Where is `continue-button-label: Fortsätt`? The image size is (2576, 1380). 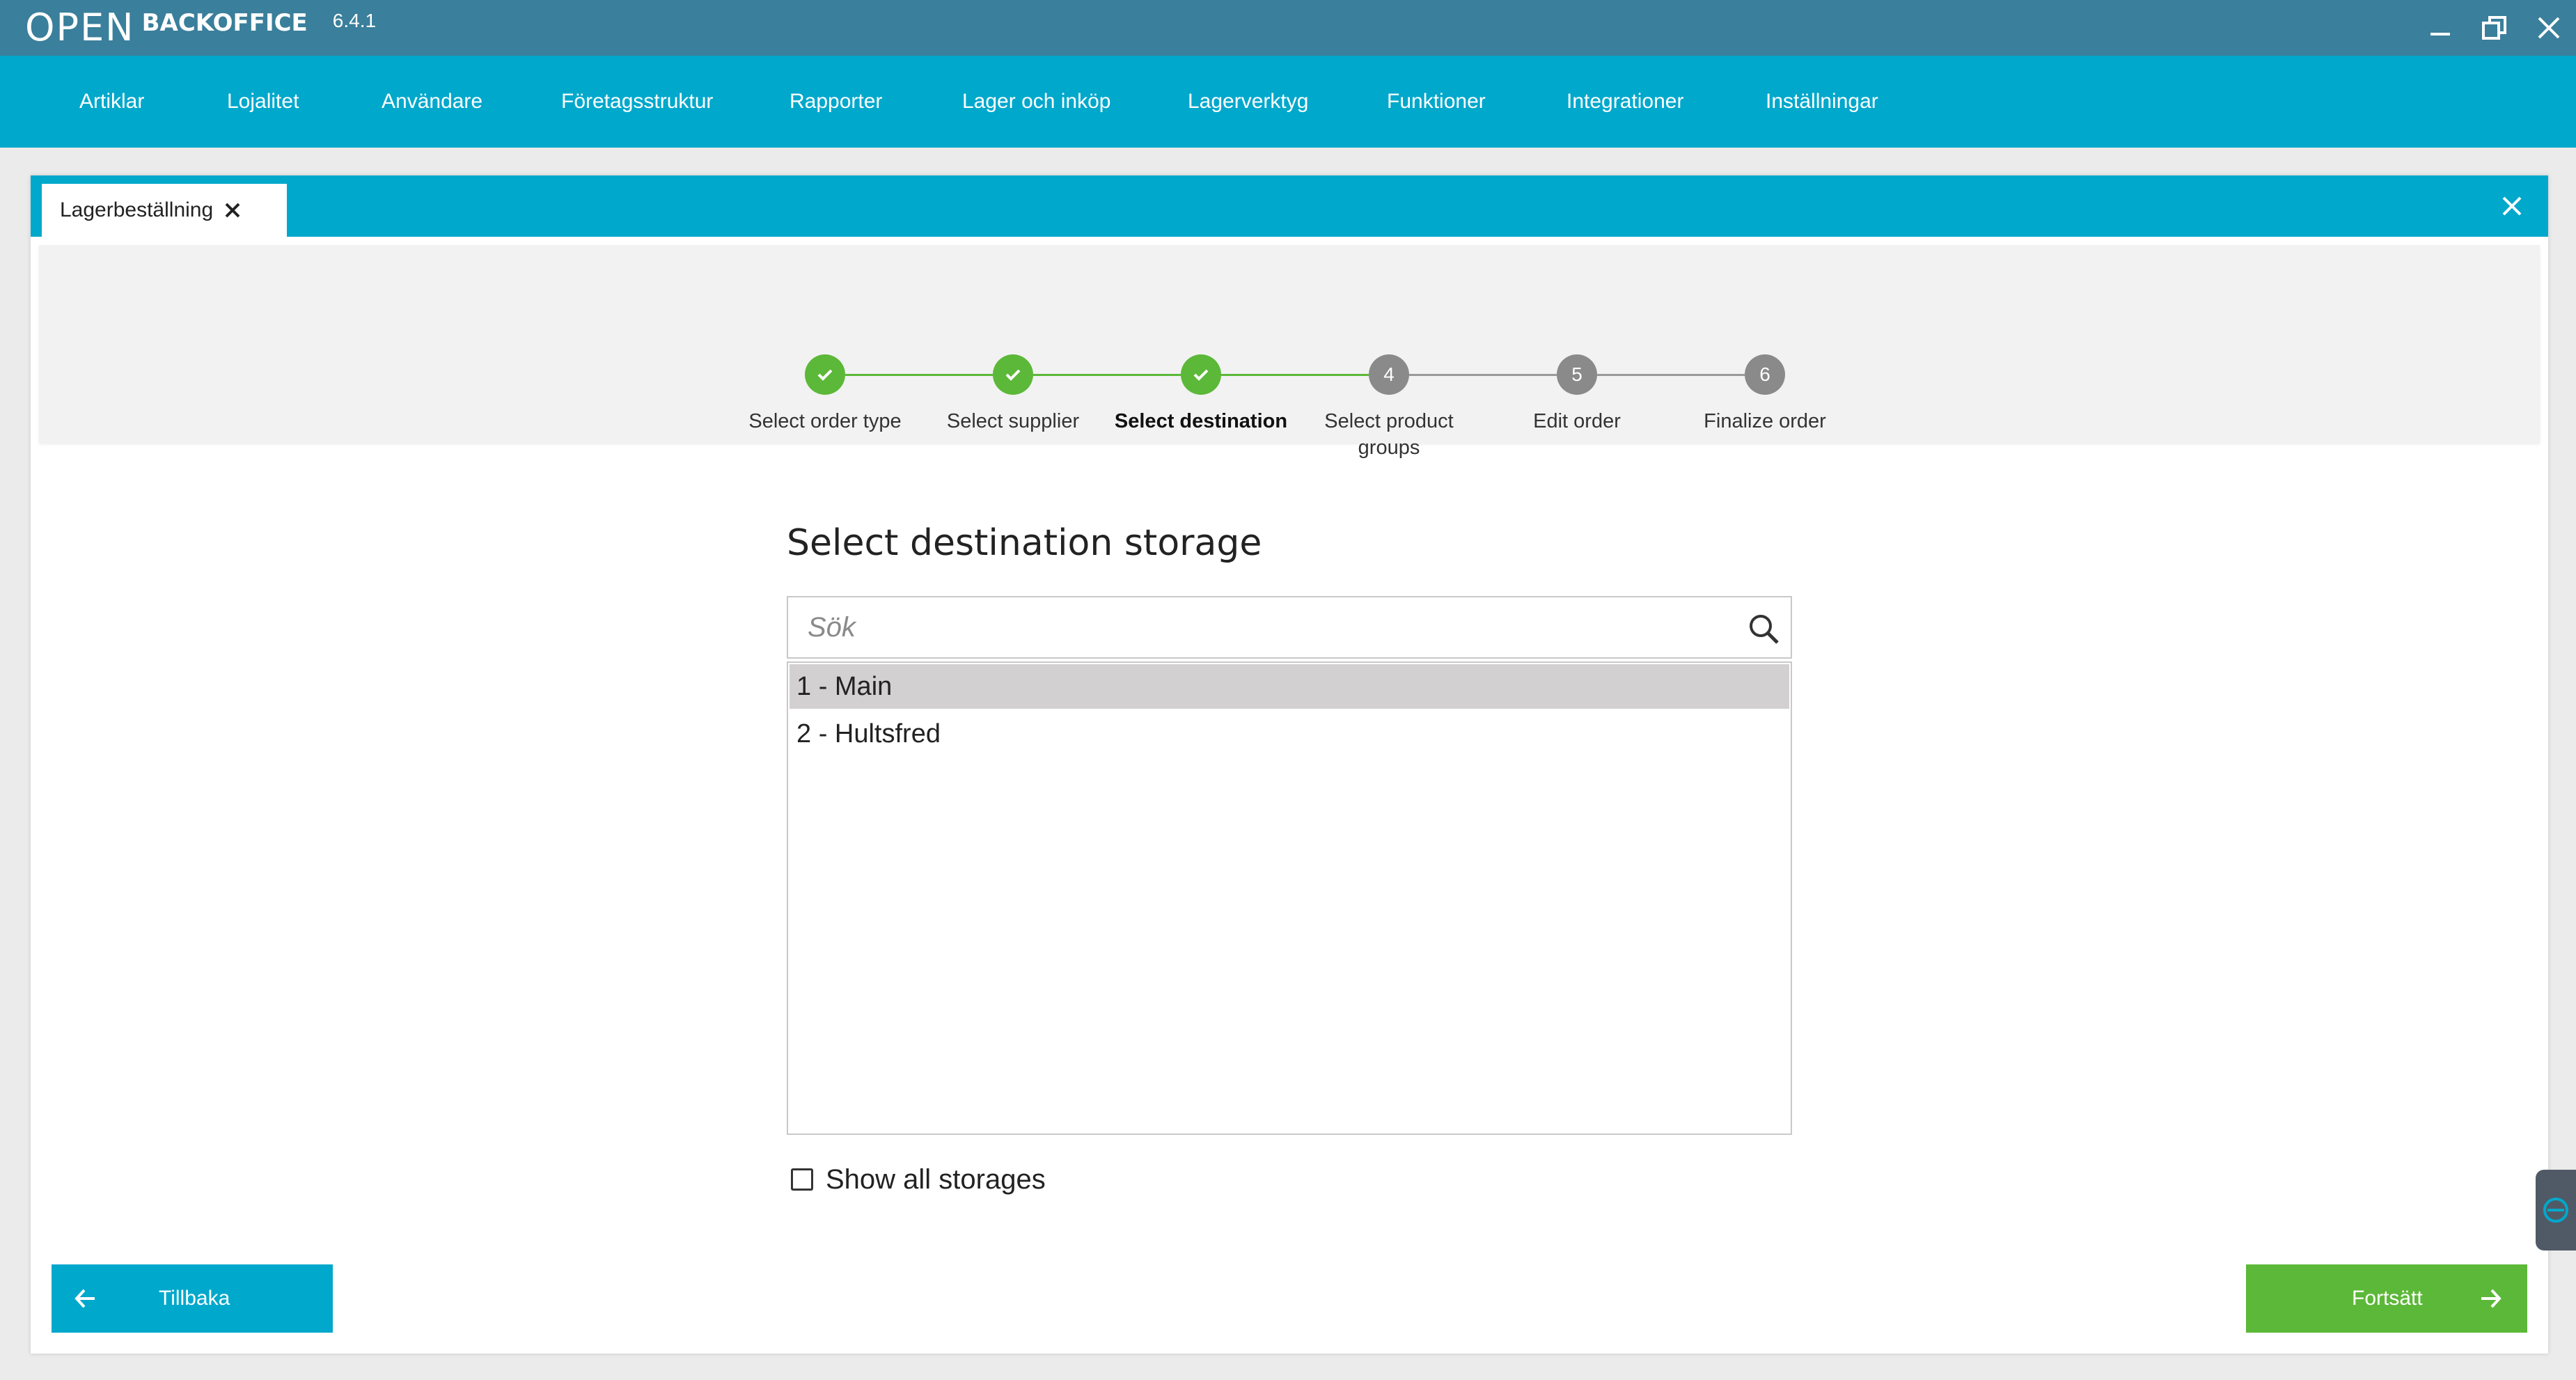
continue-button-label: Fortsätt is located at coordinates (2387, 1298).